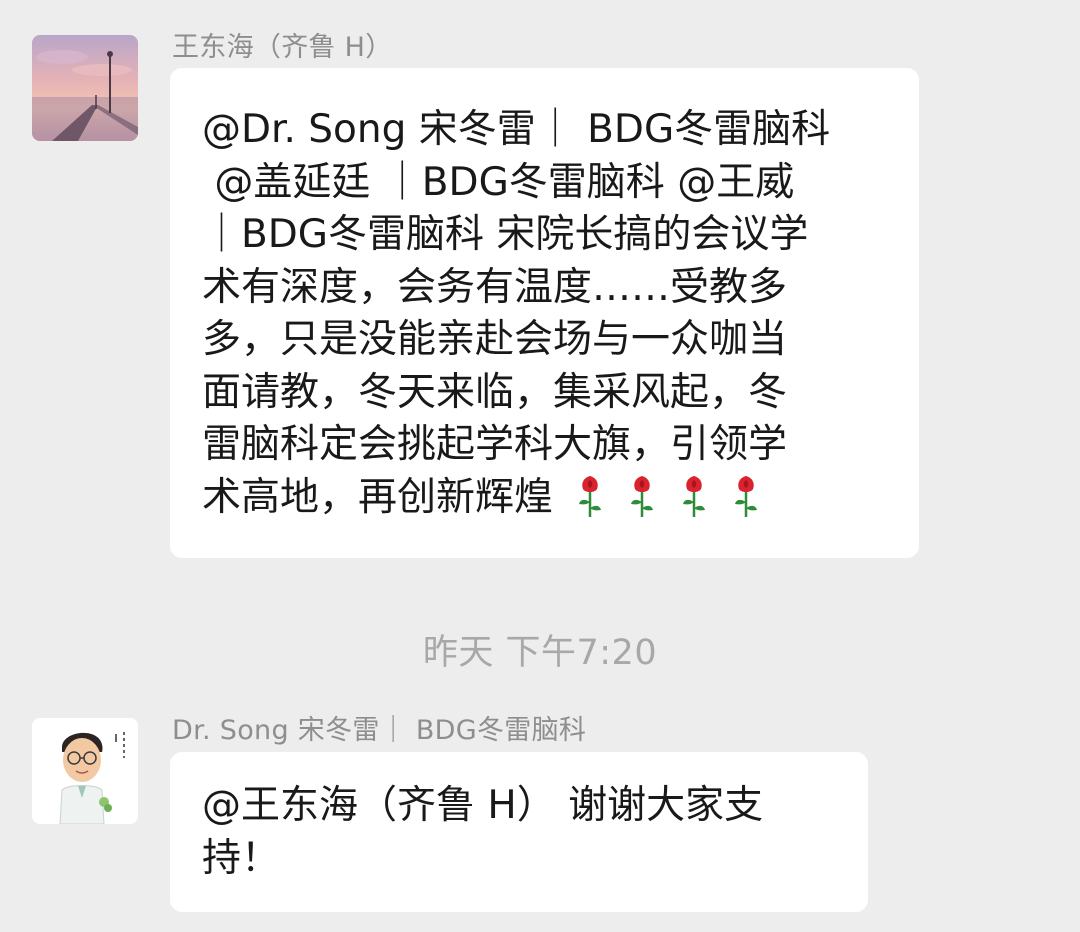 Image resolution: width=1080 pixels, height=932 pixels. I want to click on message-bubble: @王东海（齐鲁 H） 谢谢大家支 持！, so click(519, 832).